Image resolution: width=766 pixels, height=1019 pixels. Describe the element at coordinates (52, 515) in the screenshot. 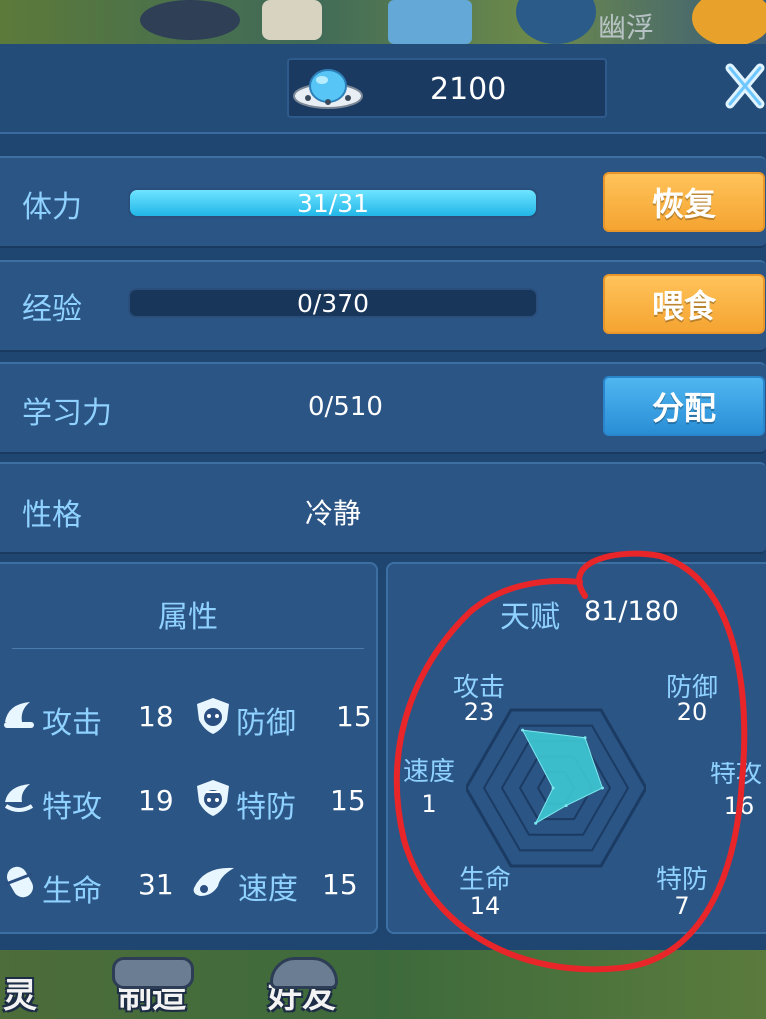

I see `nature-label: 性格` at that location.